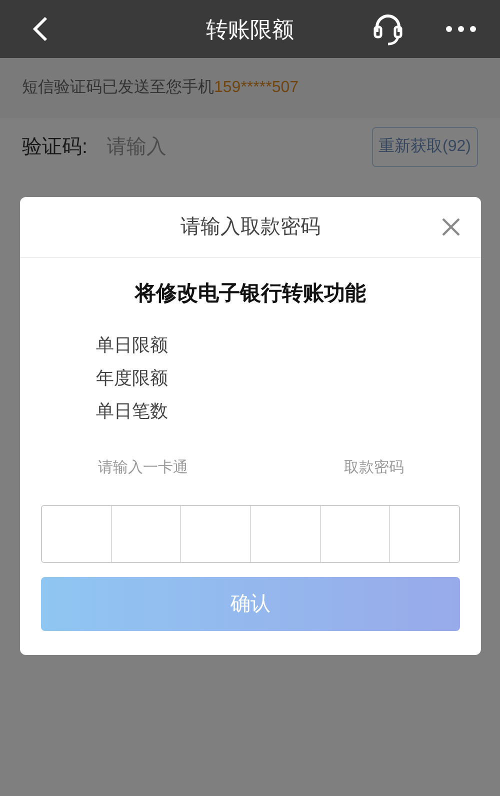 The width and height of the screenshot is (500, 796). I want to click on limit-item: 年度限额, so click(132, 378).